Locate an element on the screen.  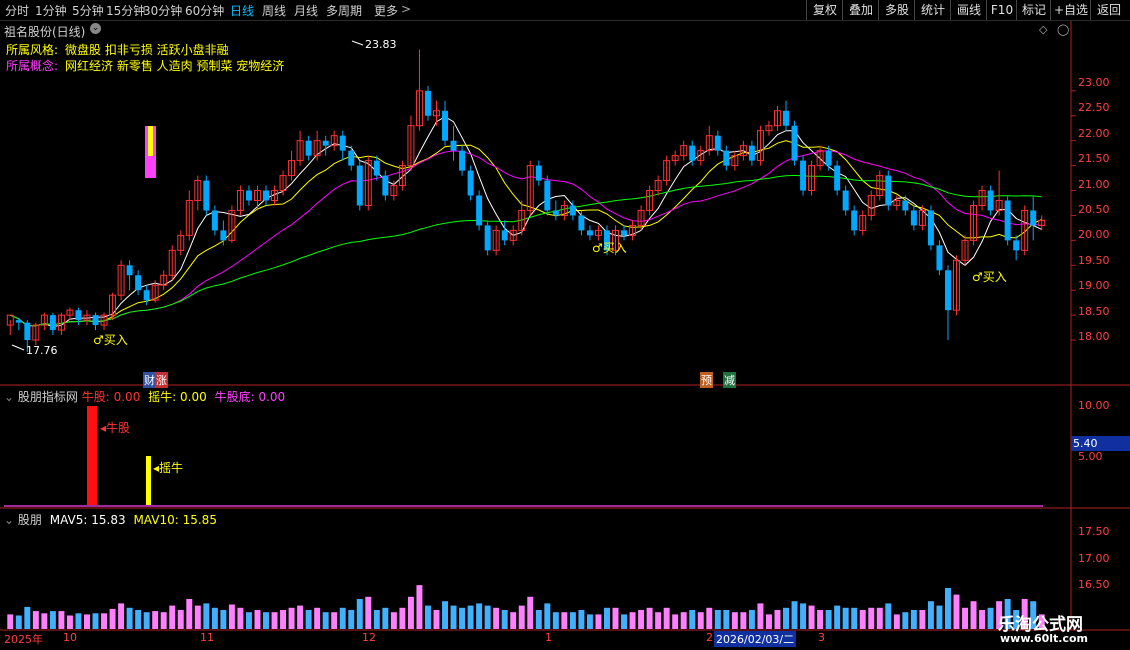
watermark-url: www.60lt.com is located at coordinates (1044, 638).